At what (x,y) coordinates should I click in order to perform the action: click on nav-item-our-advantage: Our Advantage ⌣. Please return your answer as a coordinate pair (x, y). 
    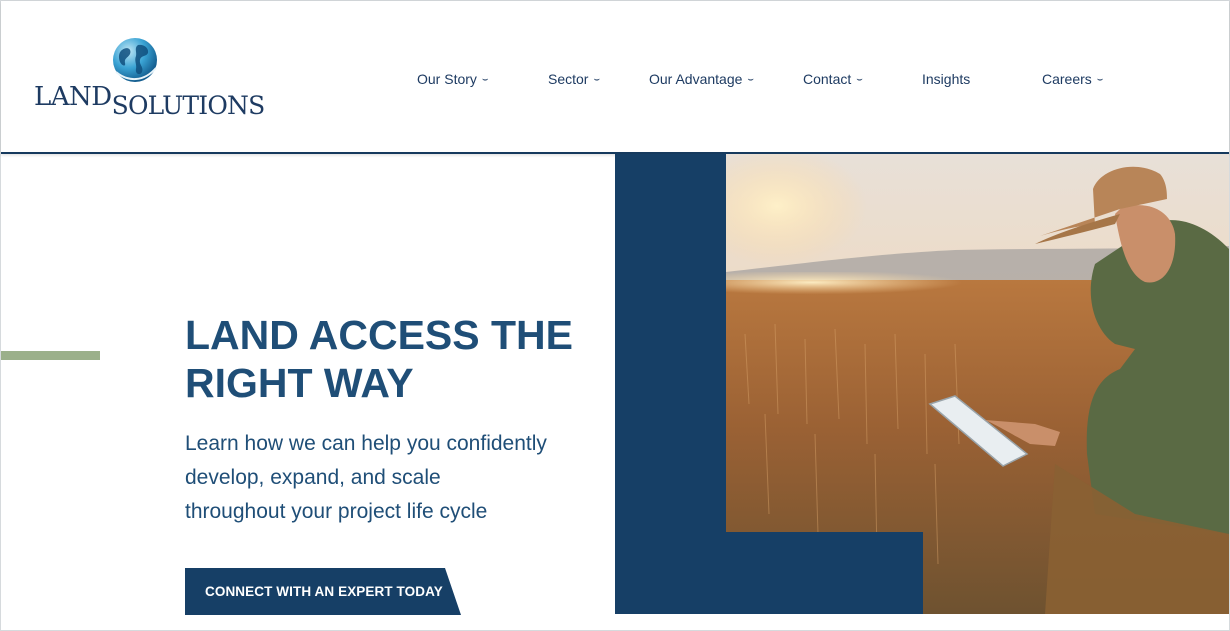
    Looking at the image, I should click on (701, 80).